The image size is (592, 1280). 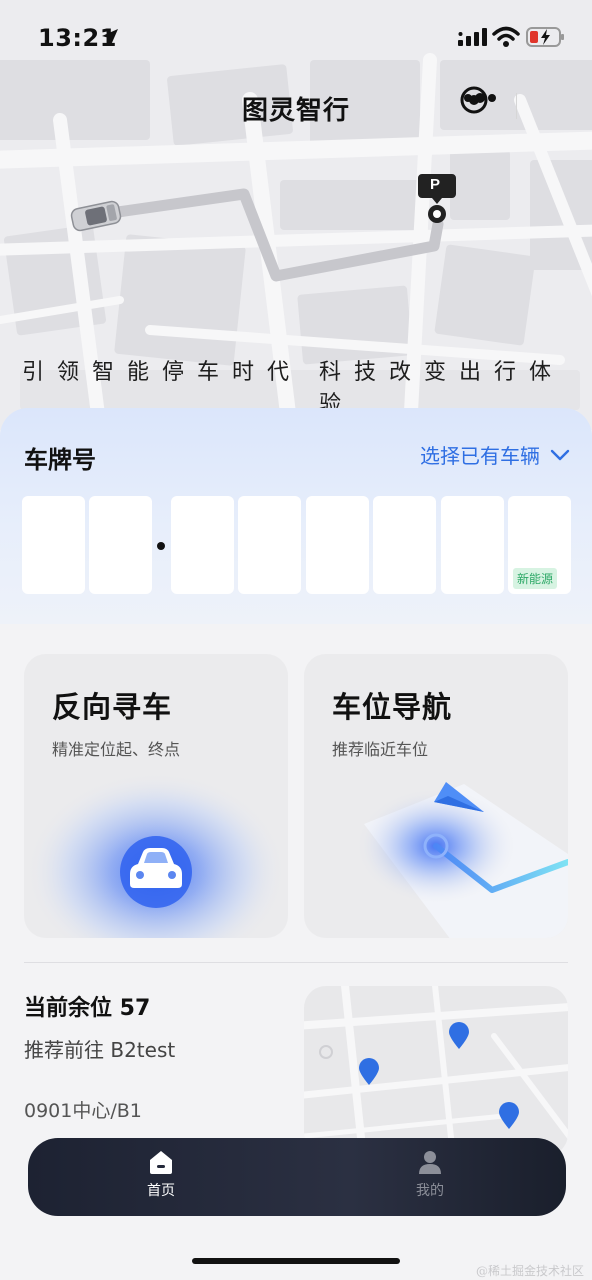 I want to click on reverse-car-search-title: 反向寻车, so click(x=112, y=707).